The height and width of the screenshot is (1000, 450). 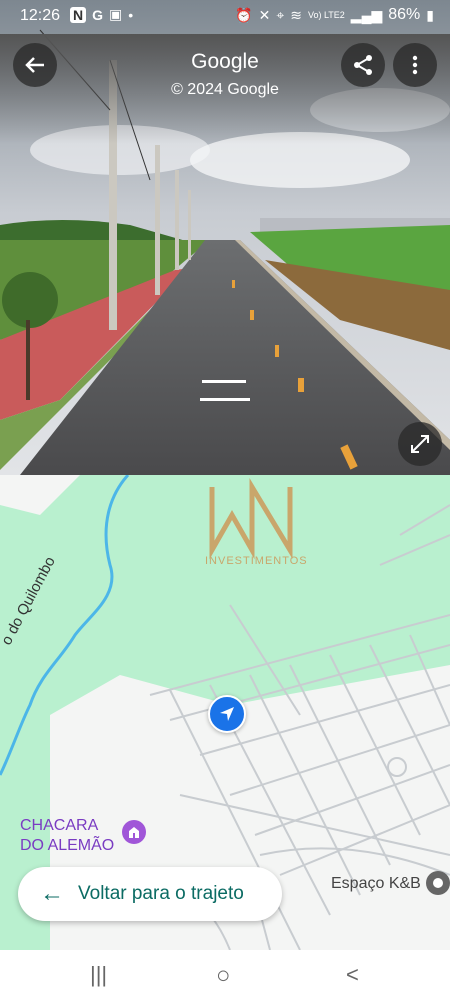 I want to click on location-icon: ⌖, so click(x=280, y=14).